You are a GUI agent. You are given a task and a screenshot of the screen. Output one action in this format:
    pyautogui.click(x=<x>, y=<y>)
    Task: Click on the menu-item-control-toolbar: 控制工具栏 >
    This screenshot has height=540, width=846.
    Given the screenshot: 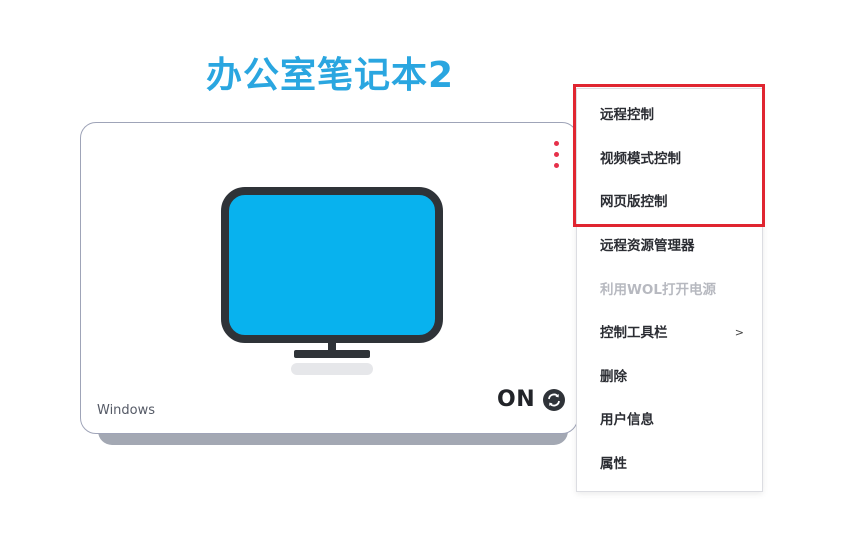 What is the action you would take?
    pyautogui.click(x=670, y=333)
    